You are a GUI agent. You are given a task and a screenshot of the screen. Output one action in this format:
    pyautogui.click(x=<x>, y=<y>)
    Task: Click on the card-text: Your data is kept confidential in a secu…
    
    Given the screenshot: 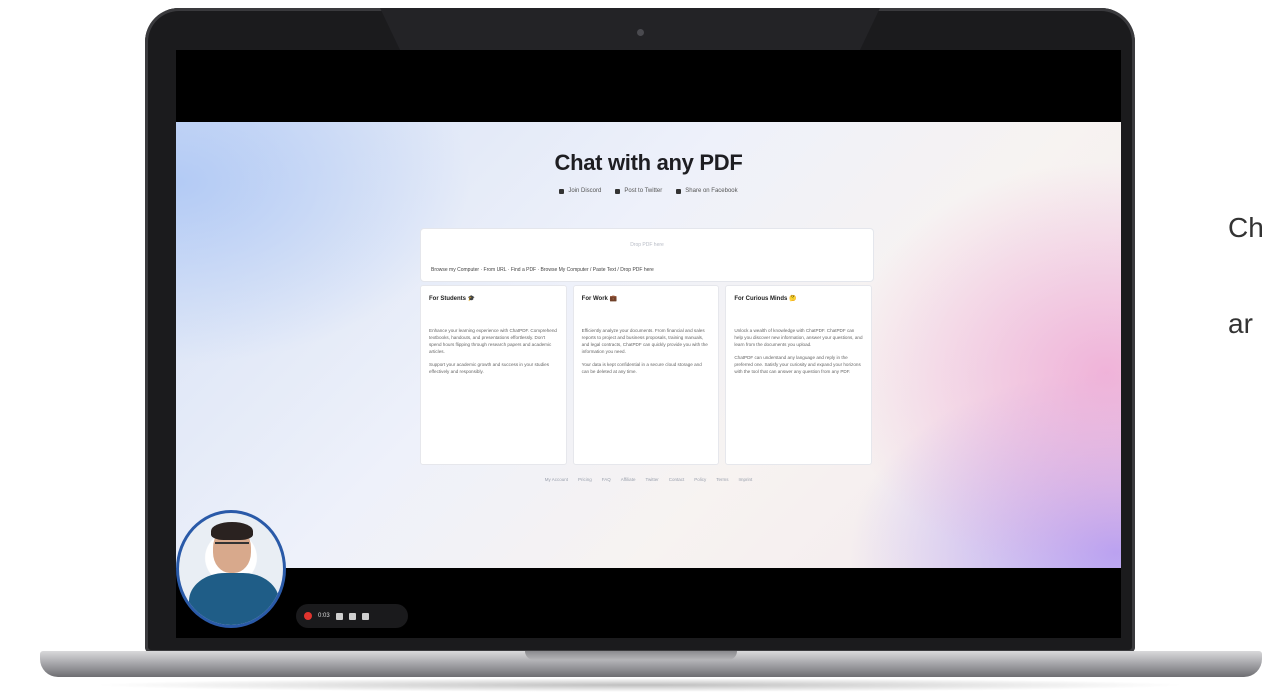 What is the action you would take?
    pyautogui.click(x=641, y=368)
    